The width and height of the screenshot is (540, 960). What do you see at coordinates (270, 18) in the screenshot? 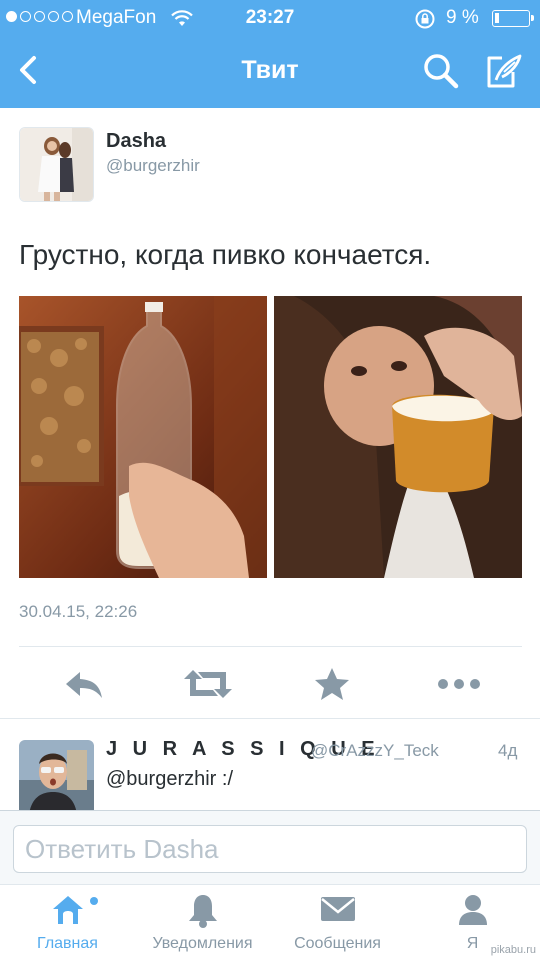
I see `status-bar: MegaFon 23:27 9 %` at bounding box center [270, 18].